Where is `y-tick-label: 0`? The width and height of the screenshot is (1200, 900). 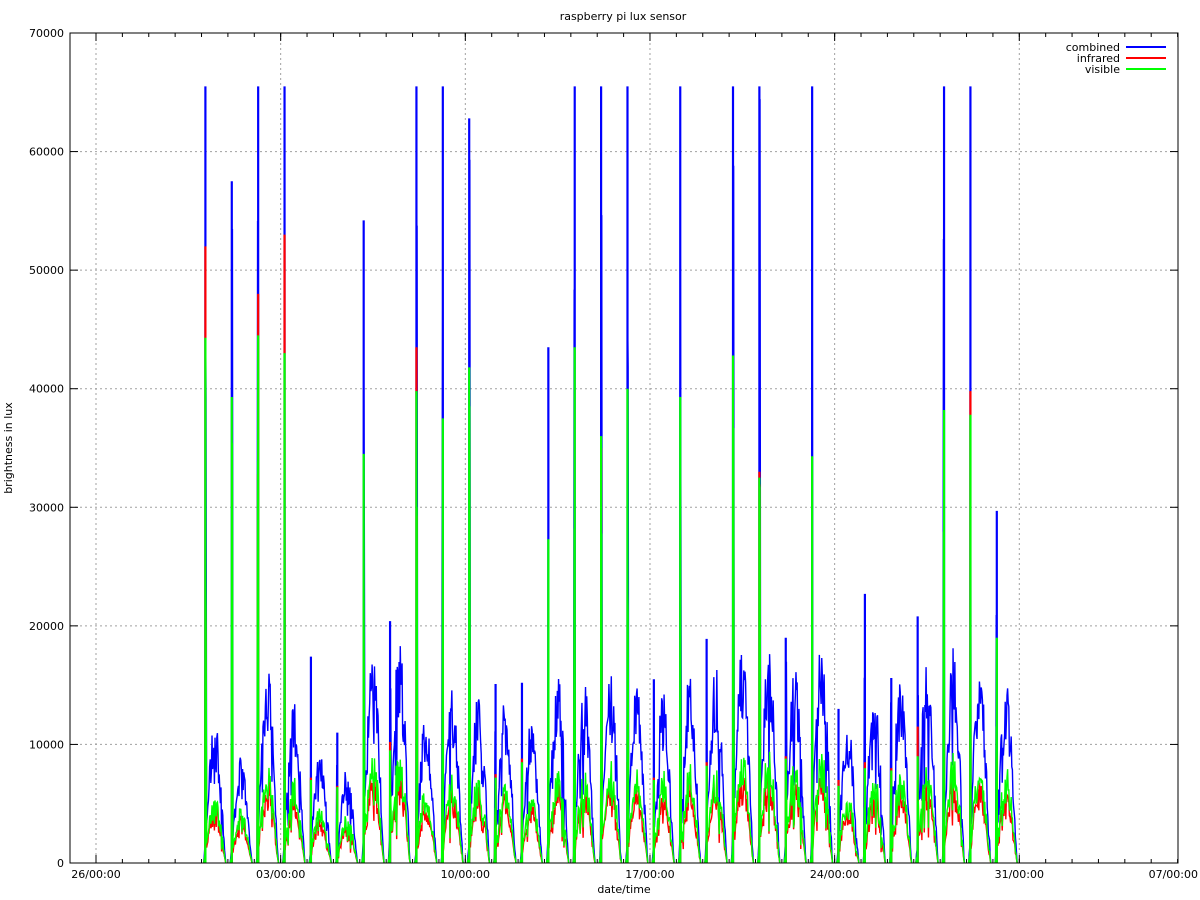 y-tick-label: 0 is located at coordinates (60, 863).